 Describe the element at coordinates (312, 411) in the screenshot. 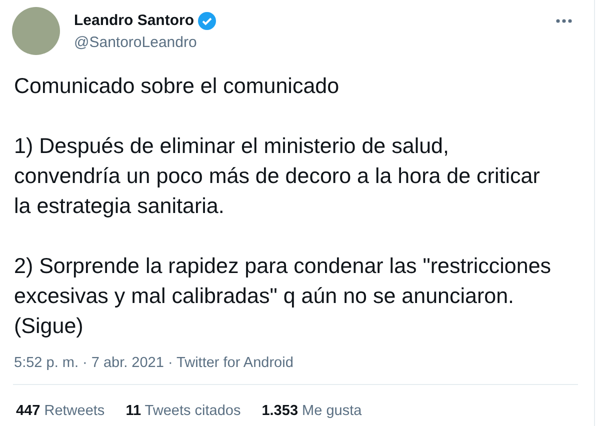

I see `stat-link: 1.353 Me gusta` at that location.